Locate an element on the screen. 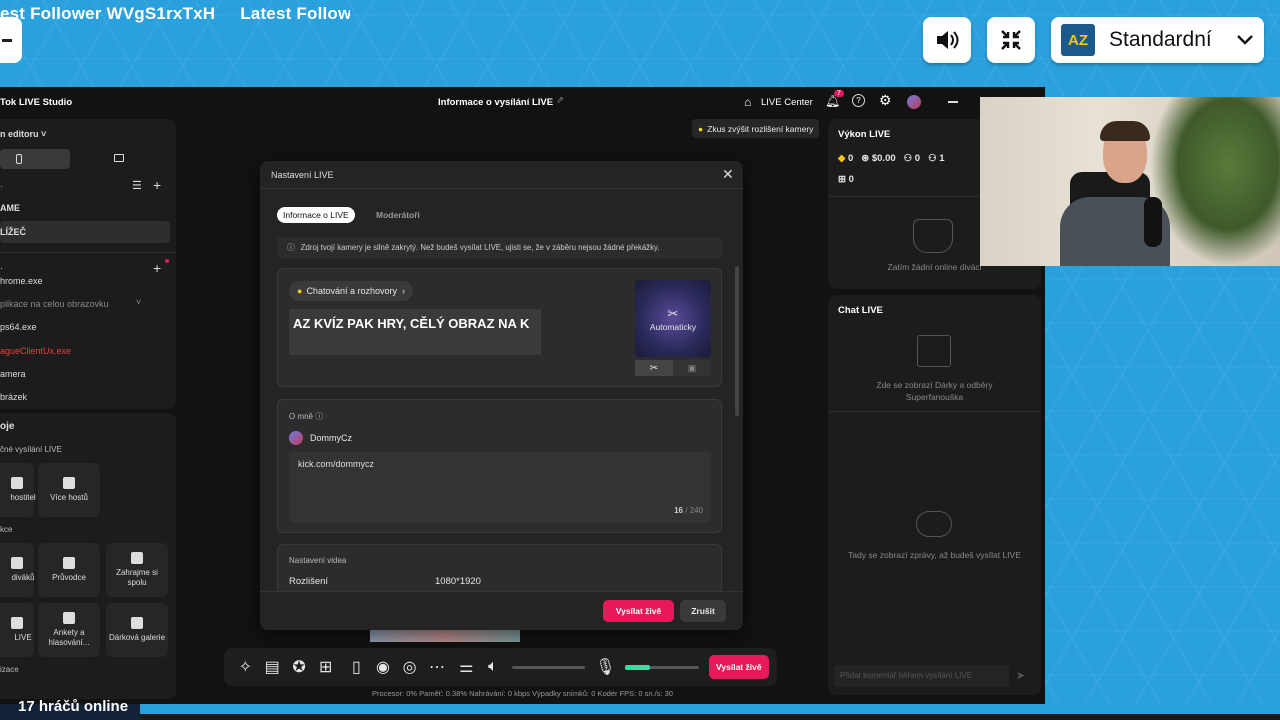 The height and width of the screenshot is (720, 1280). tile-label: hostitel is located at coordinates (23, 497).